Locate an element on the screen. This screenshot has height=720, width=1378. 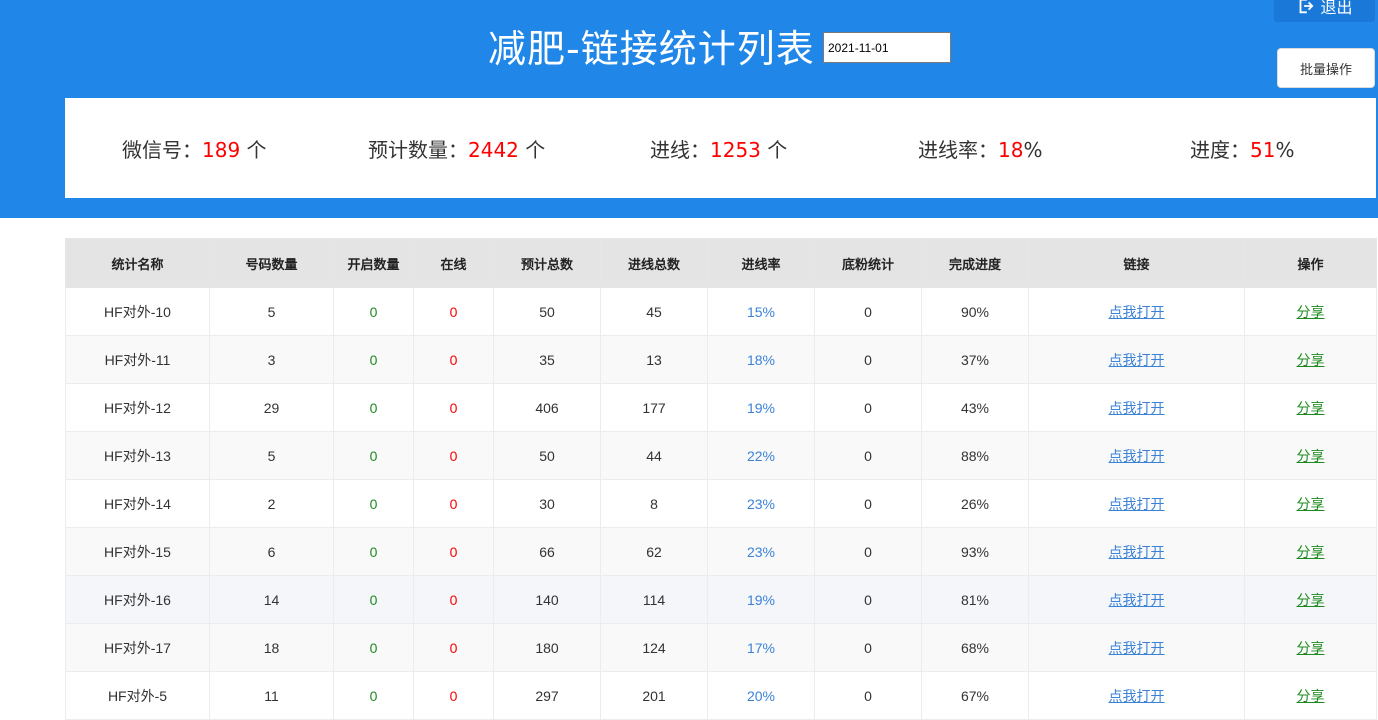
table-row: HF对外-15 6 0 0 66 62 23% 0 93% 点我打开 分享 is located at coordinates (721, 551).